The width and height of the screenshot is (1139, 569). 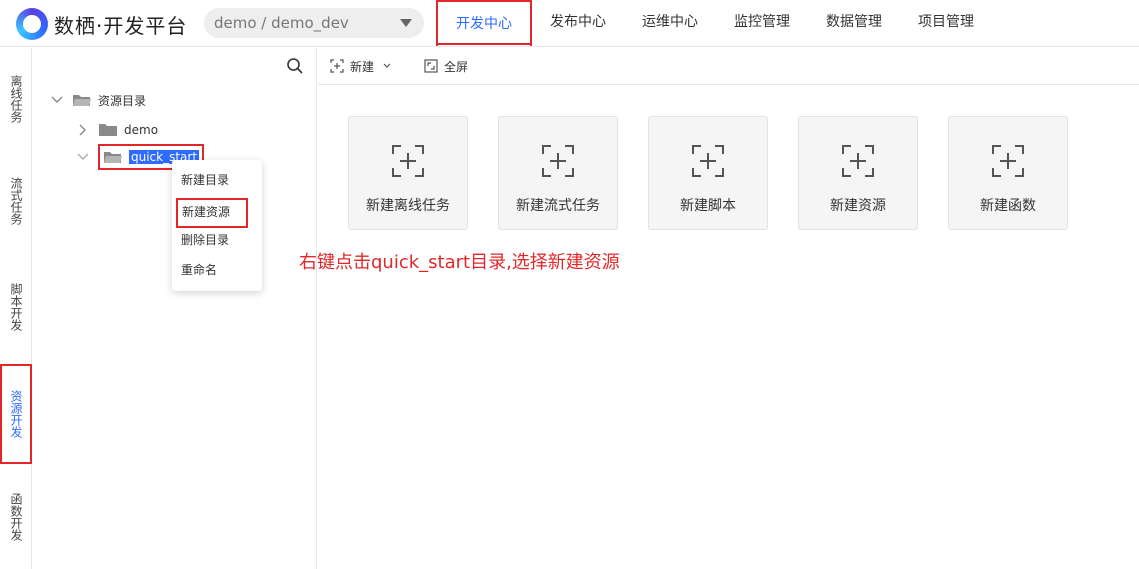 What do you see at coordinates (408, 206) in the screenshot?
I see `card-label: 新建离线任务` at bounding box center [408, 206].